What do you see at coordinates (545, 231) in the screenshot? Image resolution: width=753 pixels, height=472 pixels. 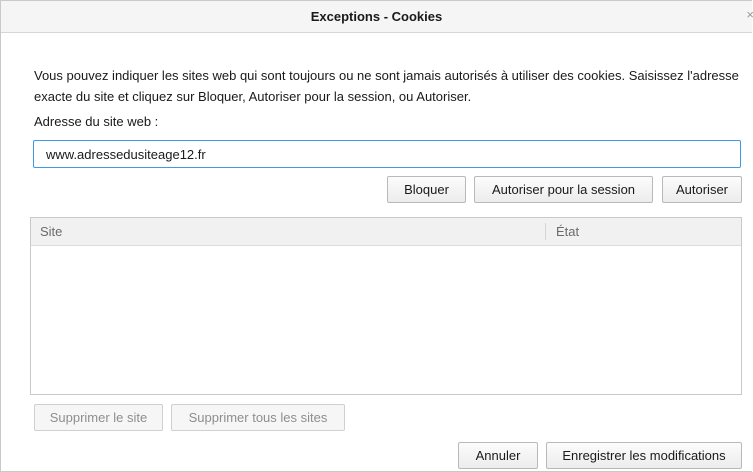 I see `column-divider` at bounding box center [545, 231].